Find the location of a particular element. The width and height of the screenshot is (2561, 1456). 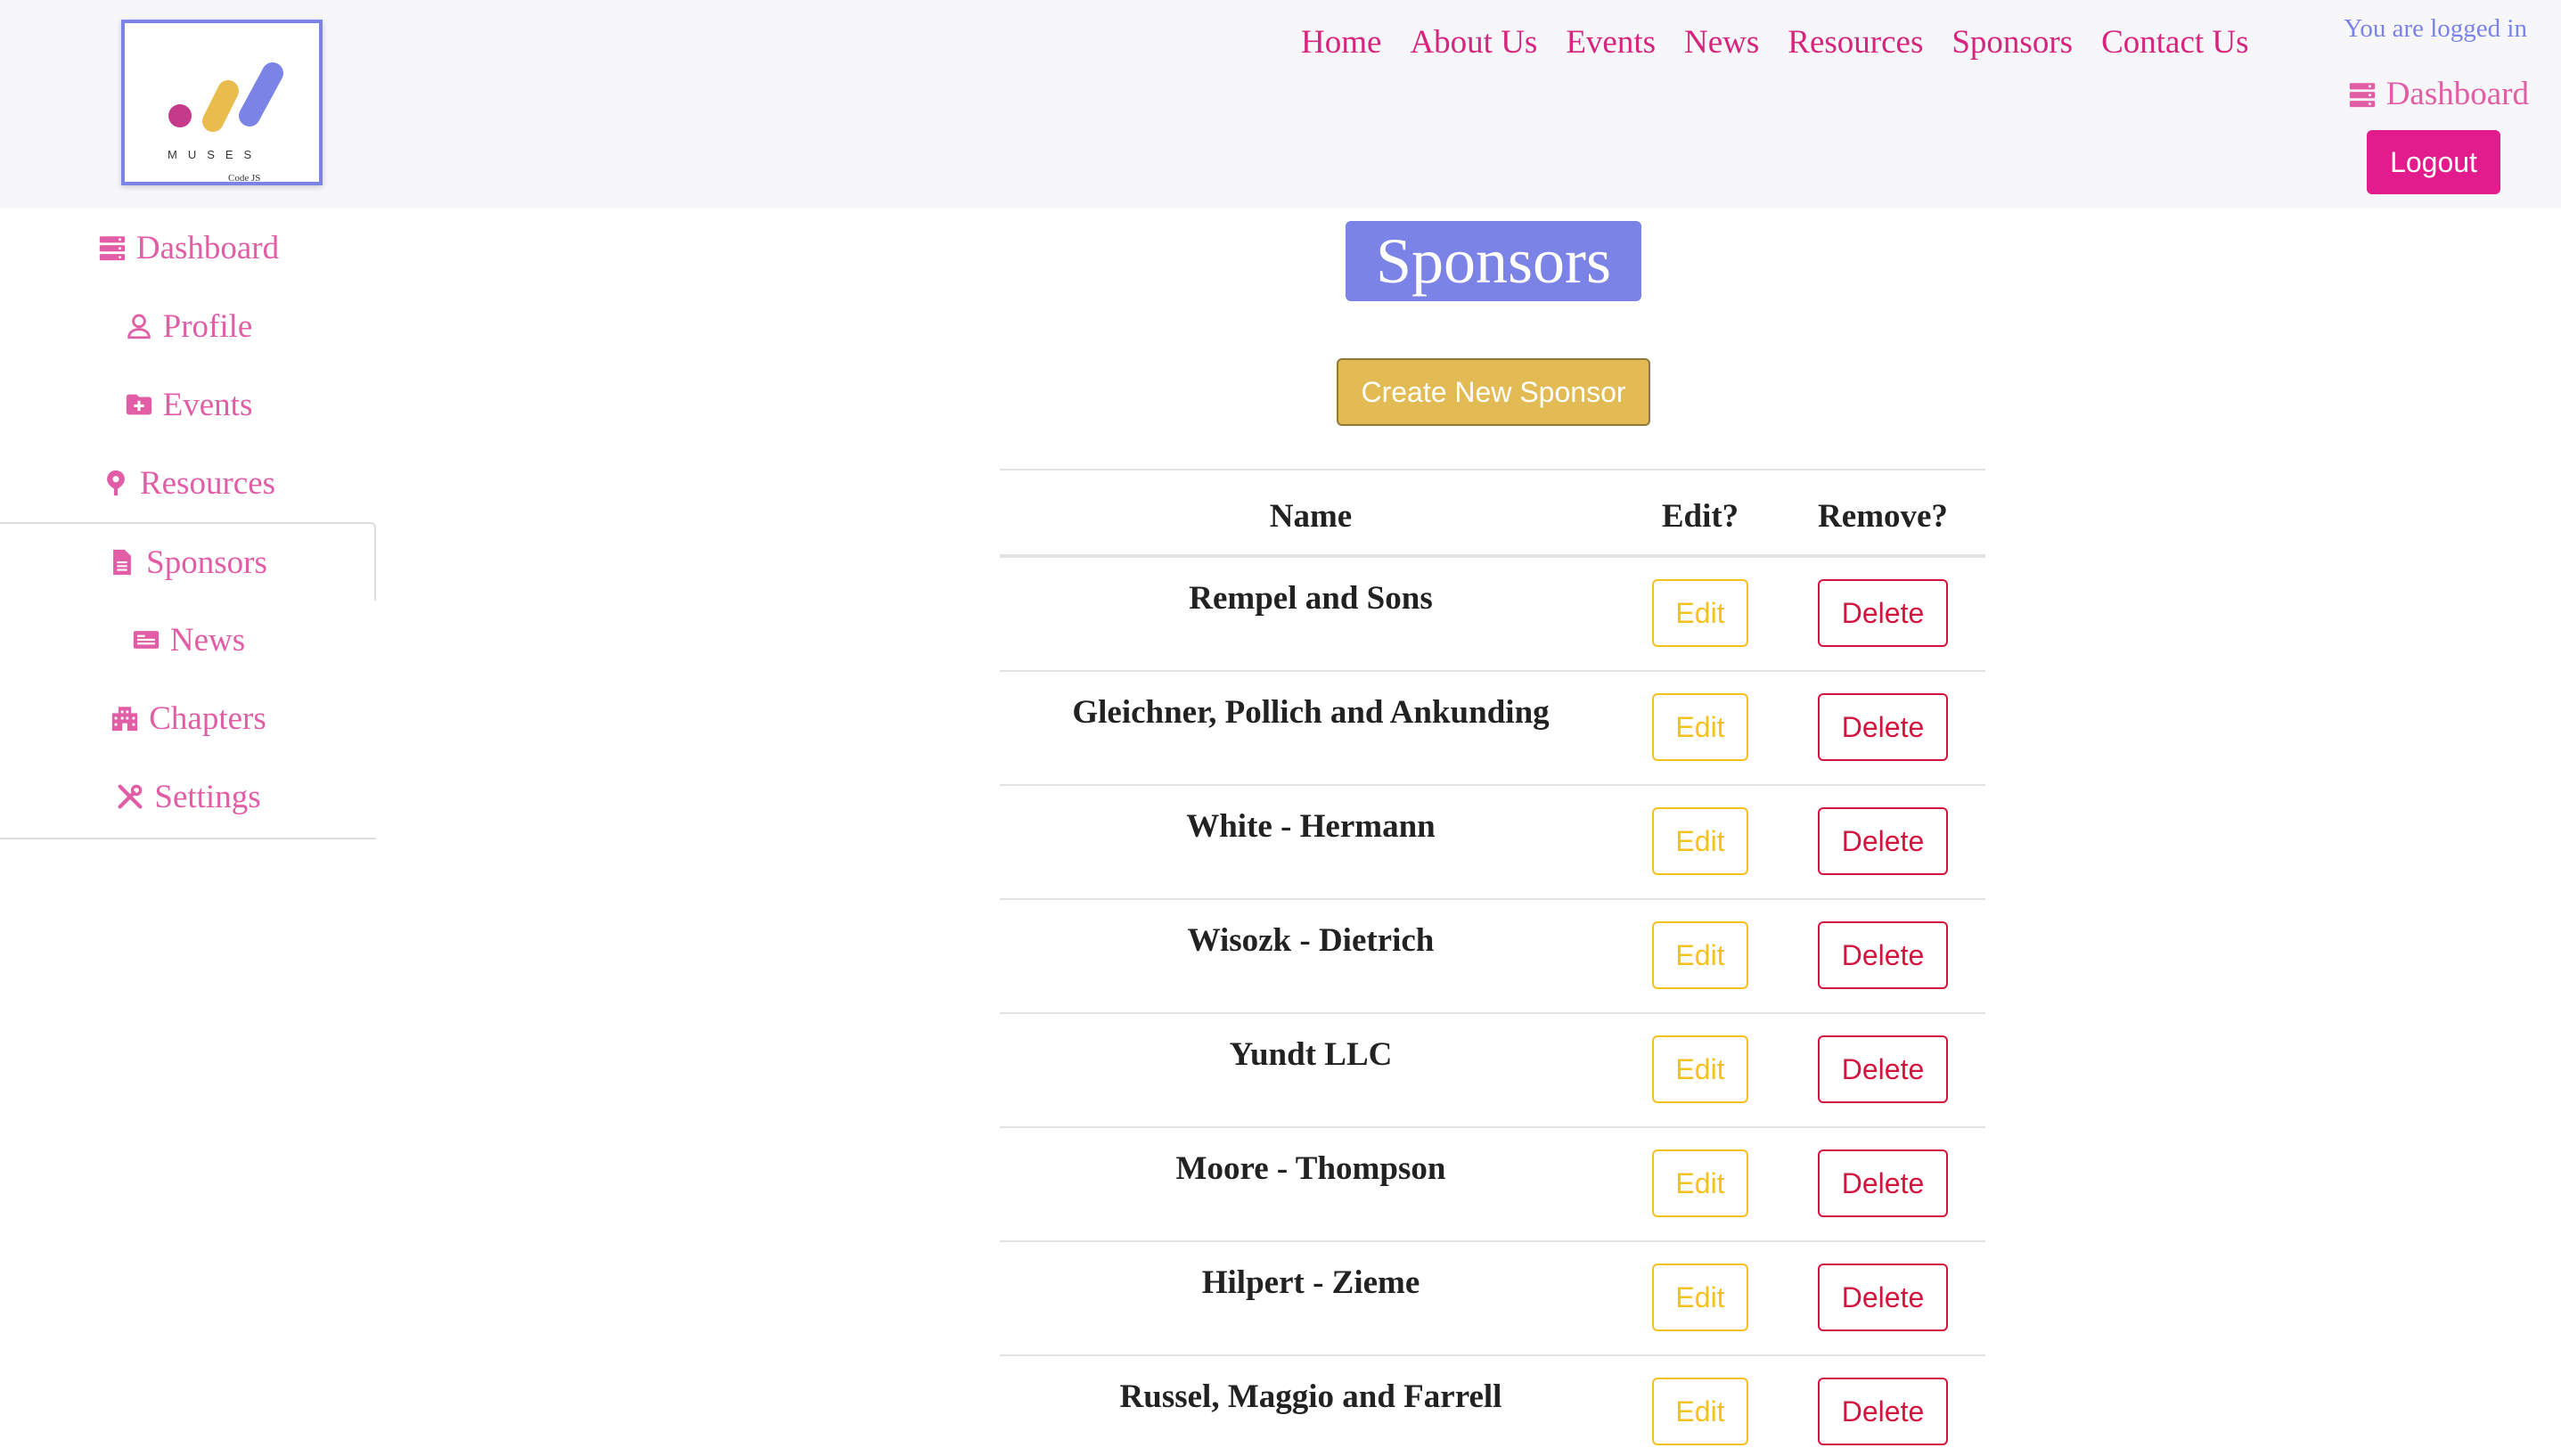

folder-plus-icon is located at coordinates (138, 405).